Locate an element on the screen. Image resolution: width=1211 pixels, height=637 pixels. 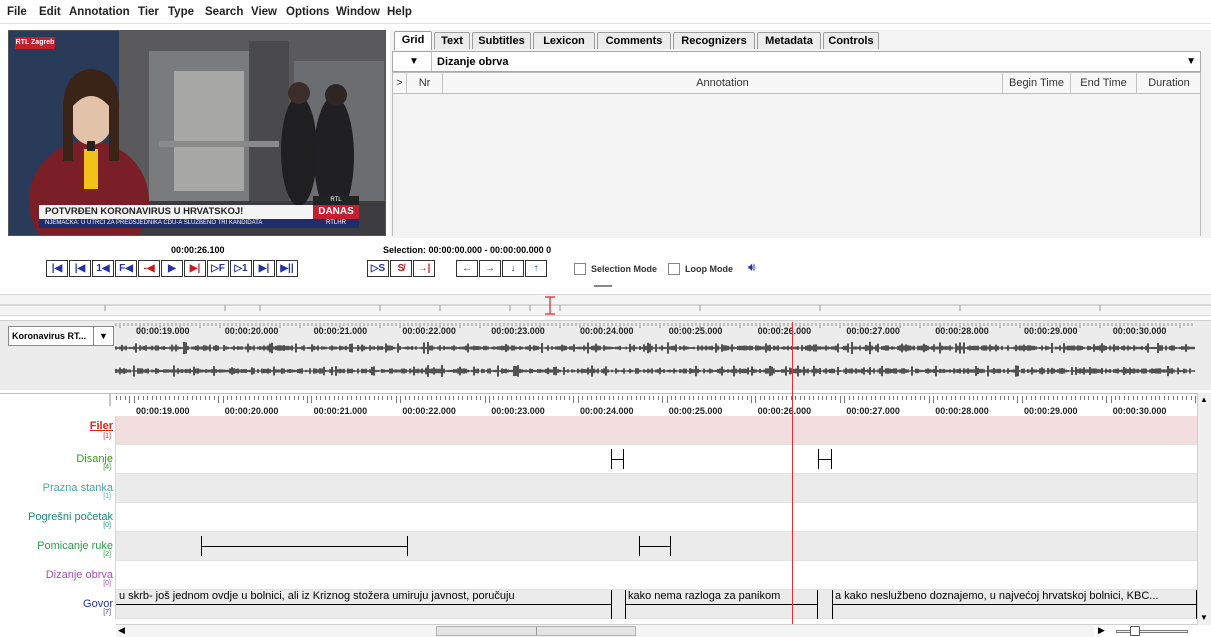
column-annotation: Annotation is located at coordinates (723, 83).